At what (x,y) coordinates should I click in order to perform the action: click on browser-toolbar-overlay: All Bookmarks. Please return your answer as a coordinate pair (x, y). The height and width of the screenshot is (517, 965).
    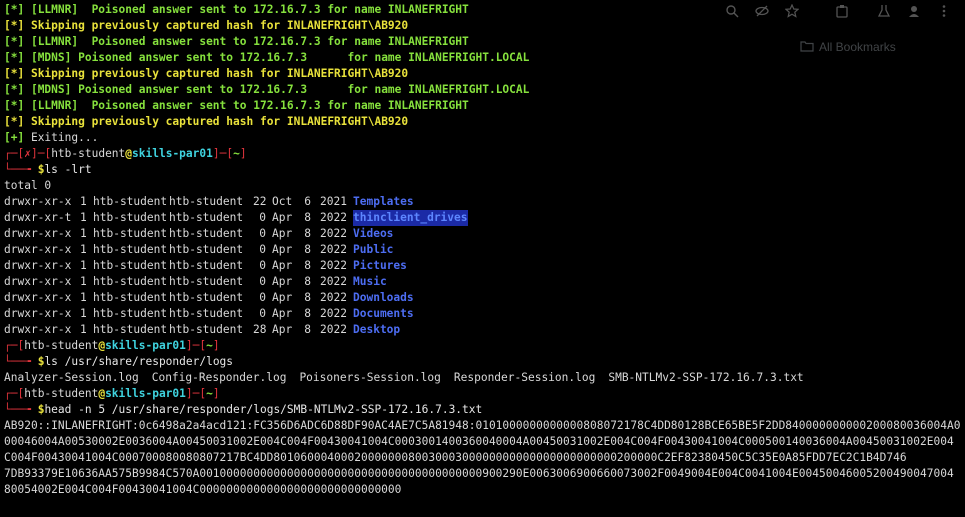
    Looking at the image, I should click on (830, 31).